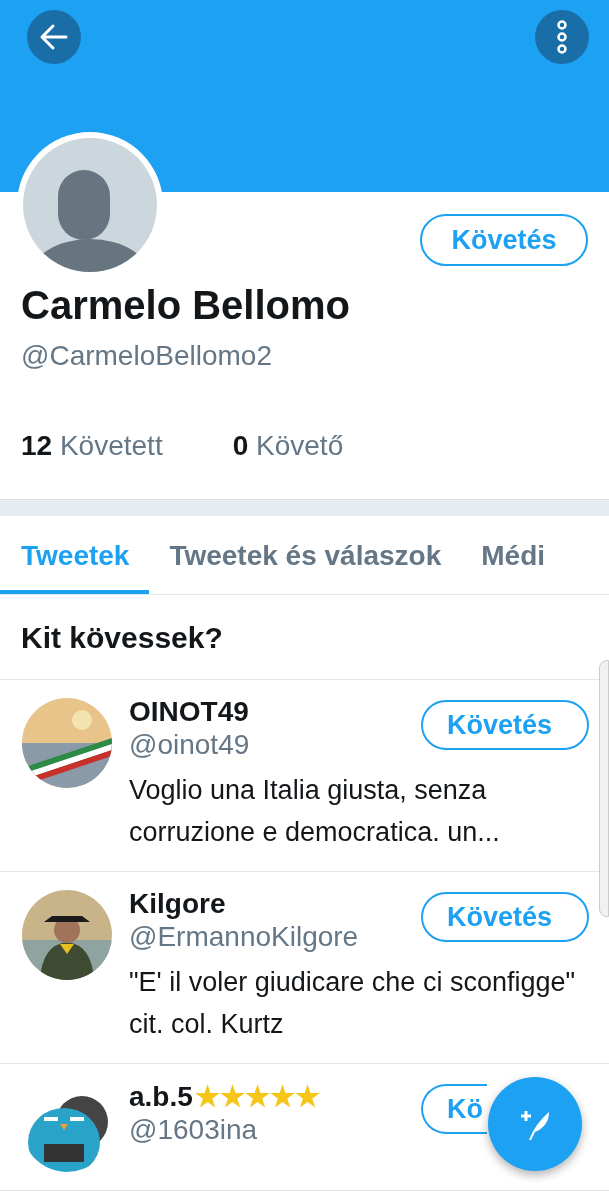  Describe the element at coordinates (189, 745) in the screenshot. I see `user-handle: @oinot49` at that location.